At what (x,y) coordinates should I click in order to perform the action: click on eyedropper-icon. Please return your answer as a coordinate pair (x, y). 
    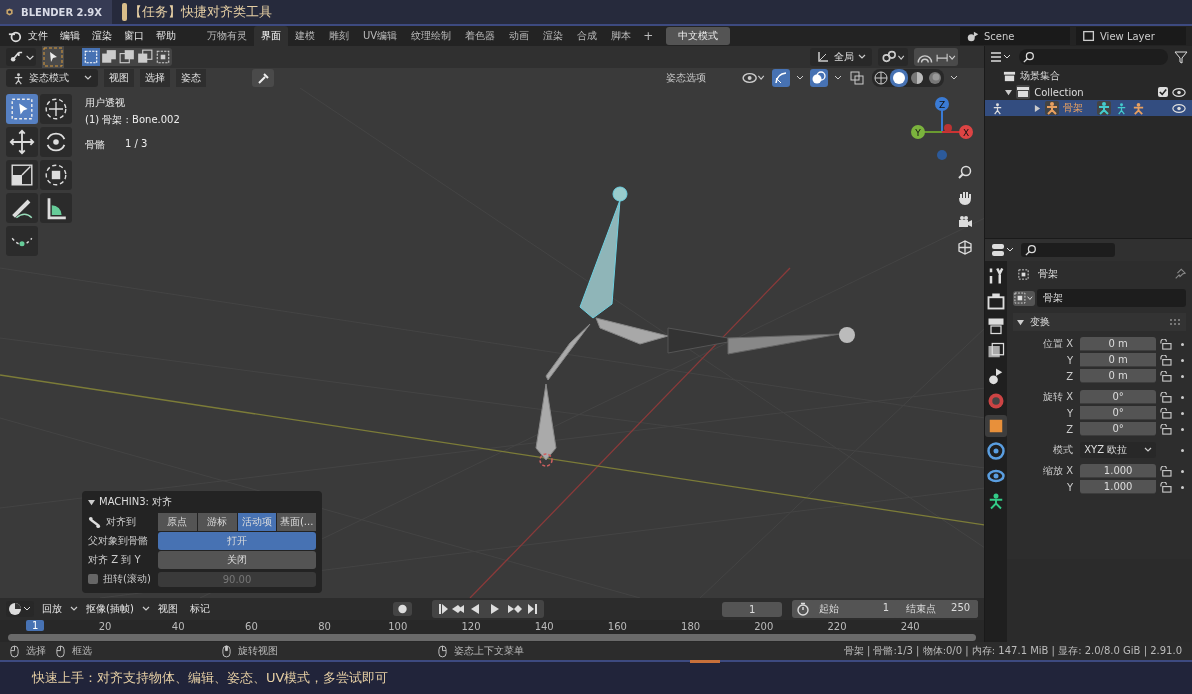
    Looking at the image, I should click on (263, 78).